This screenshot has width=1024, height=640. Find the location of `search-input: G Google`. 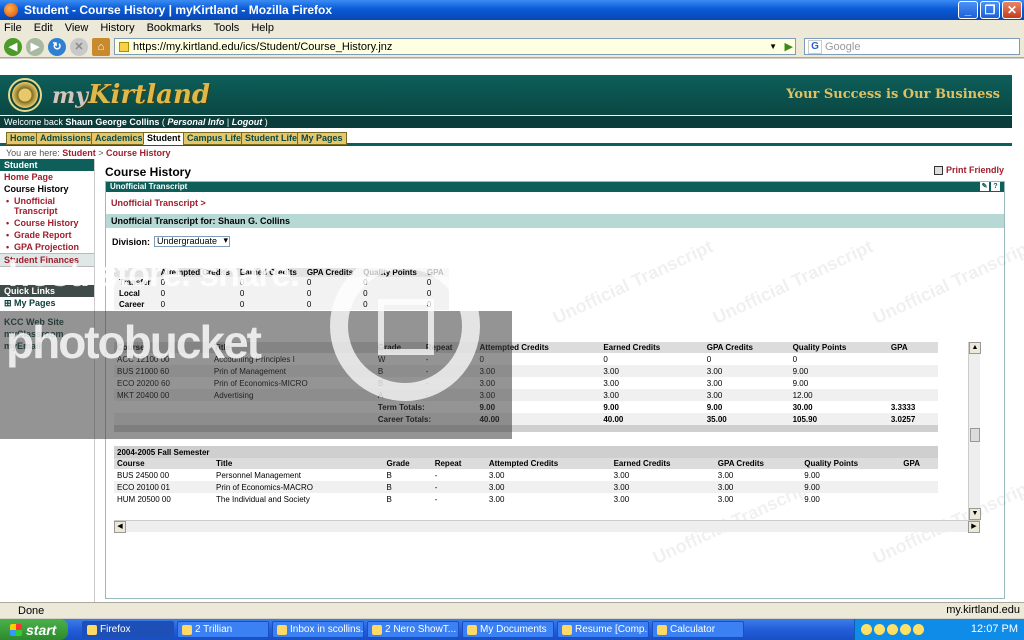

search-input: G Google is located at coordinates (912, 46).